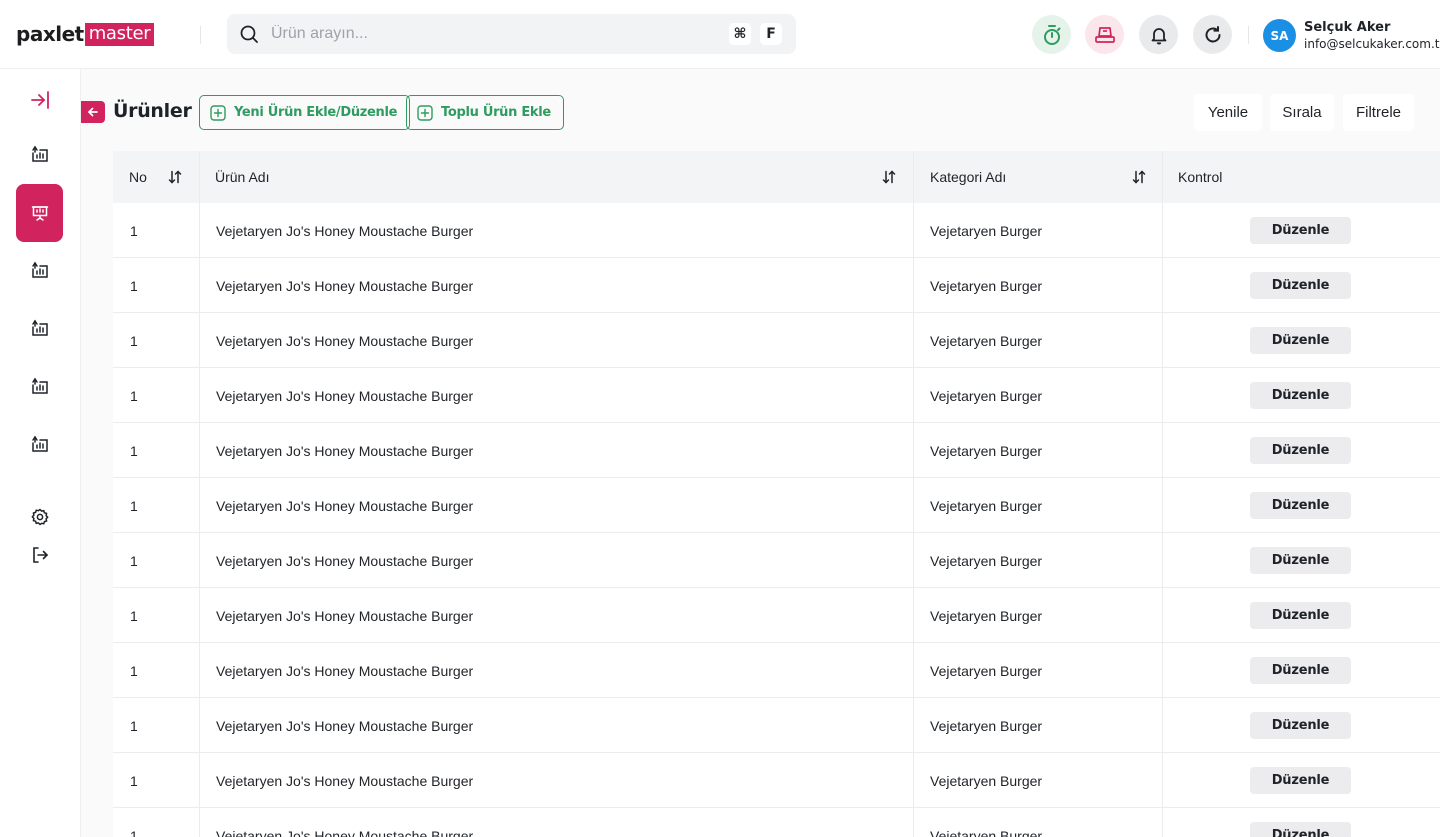  I want to click on back-button, so click(93, 112).